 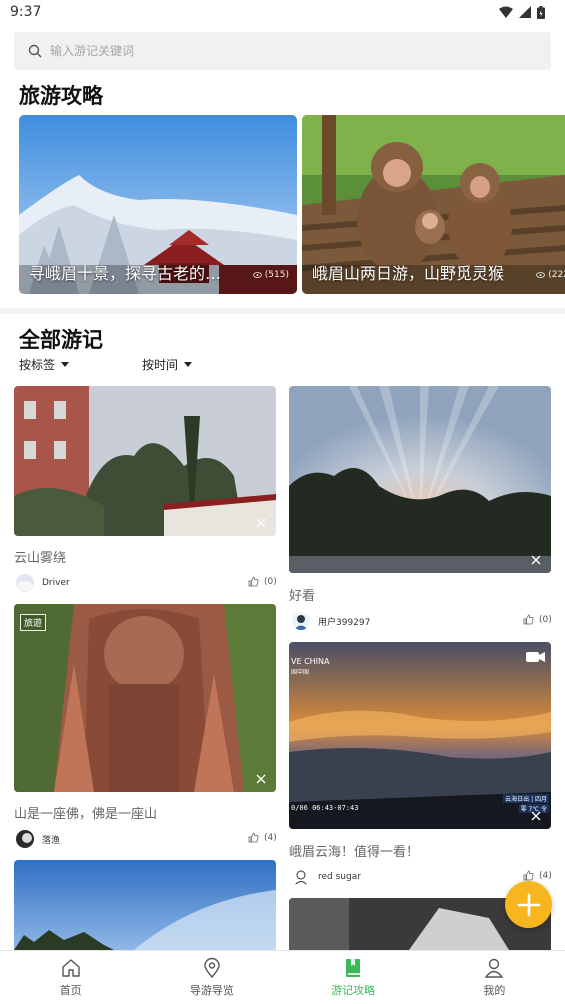 I want to click on status-time: 9:37, so click(x=26, y=12).